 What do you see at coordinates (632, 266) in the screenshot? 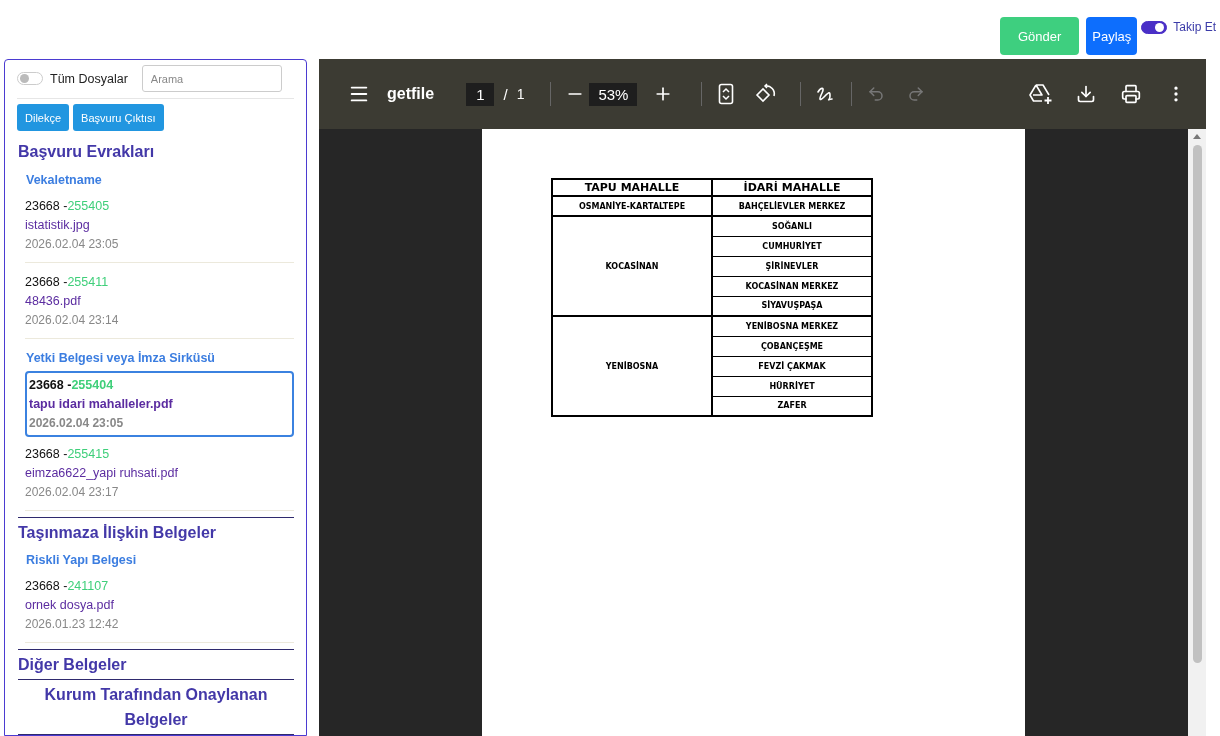
I see `table-cell: KOCASİNAN` at bounding box center [632, 266].